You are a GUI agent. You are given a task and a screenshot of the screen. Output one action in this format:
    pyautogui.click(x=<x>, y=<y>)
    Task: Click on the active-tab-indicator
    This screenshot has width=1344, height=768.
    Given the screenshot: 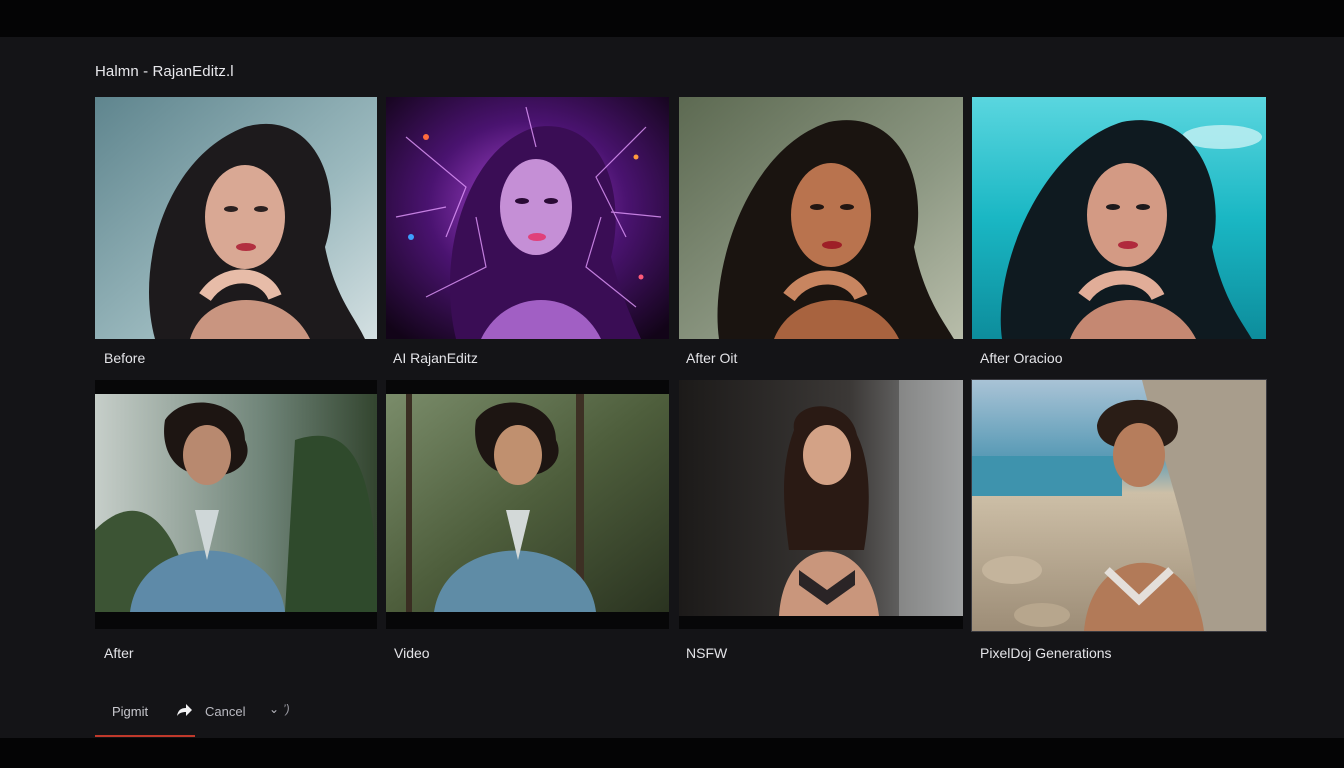 What is the action you would take?
    pyautogui.click(x=145, y=736)
    